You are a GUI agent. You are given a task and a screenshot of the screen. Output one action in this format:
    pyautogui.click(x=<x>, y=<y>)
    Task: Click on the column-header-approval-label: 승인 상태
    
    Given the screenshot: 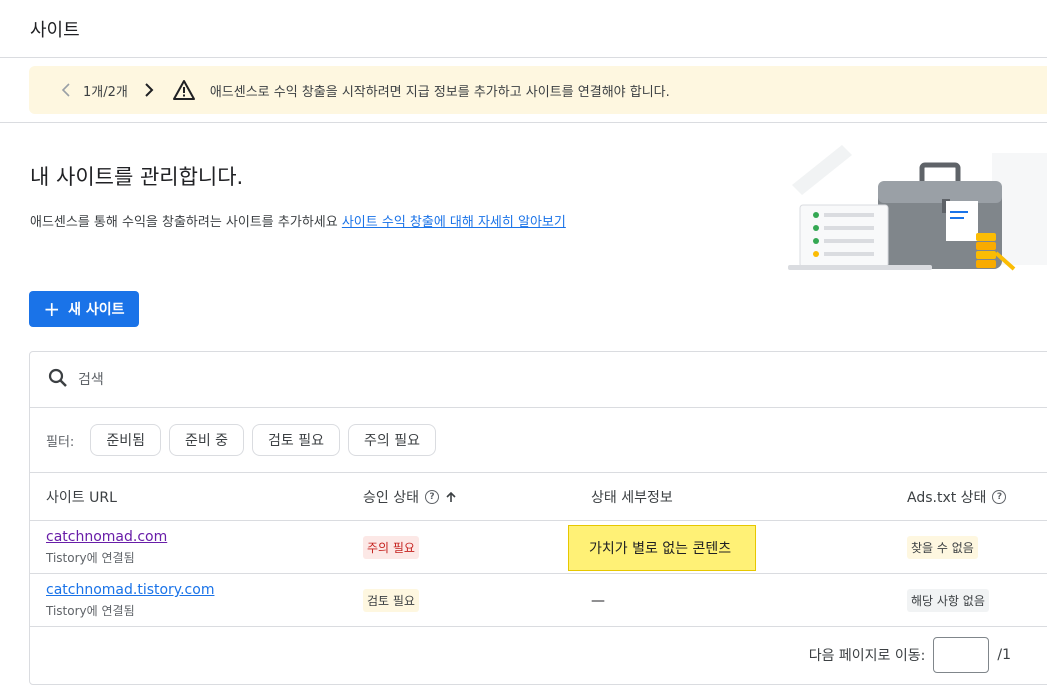 What is the action you would take?
    pyautogui.click(x=391, y=498)
    